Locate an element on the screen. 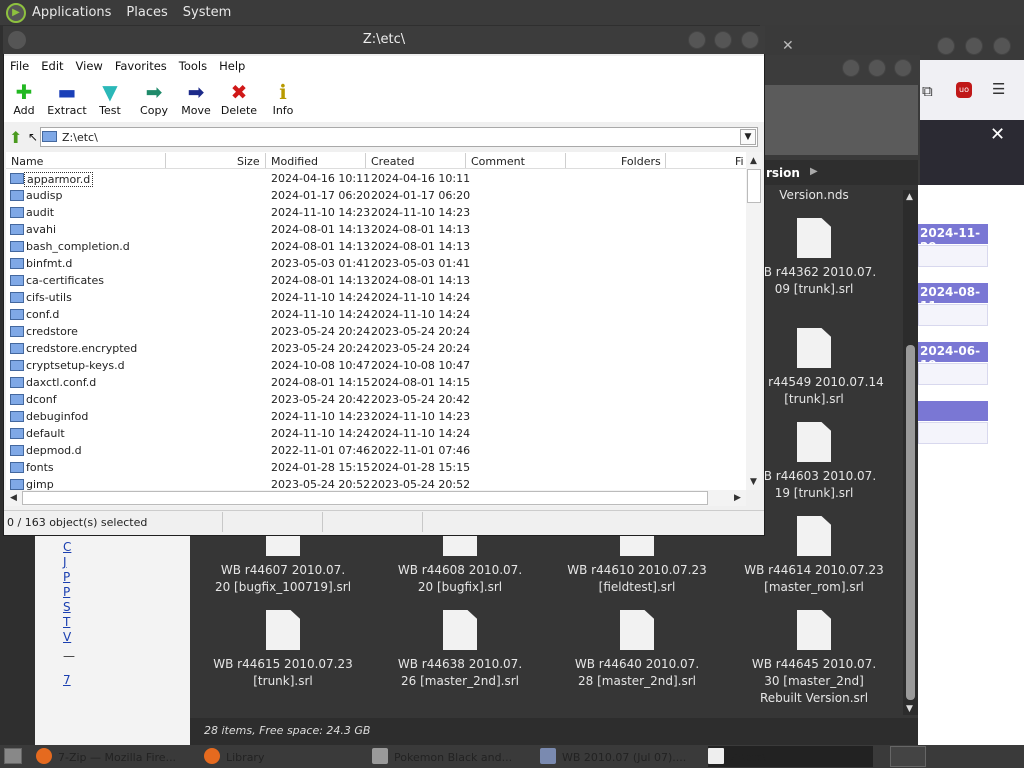  column-modified: Modified is located at coordinates (294, 161).